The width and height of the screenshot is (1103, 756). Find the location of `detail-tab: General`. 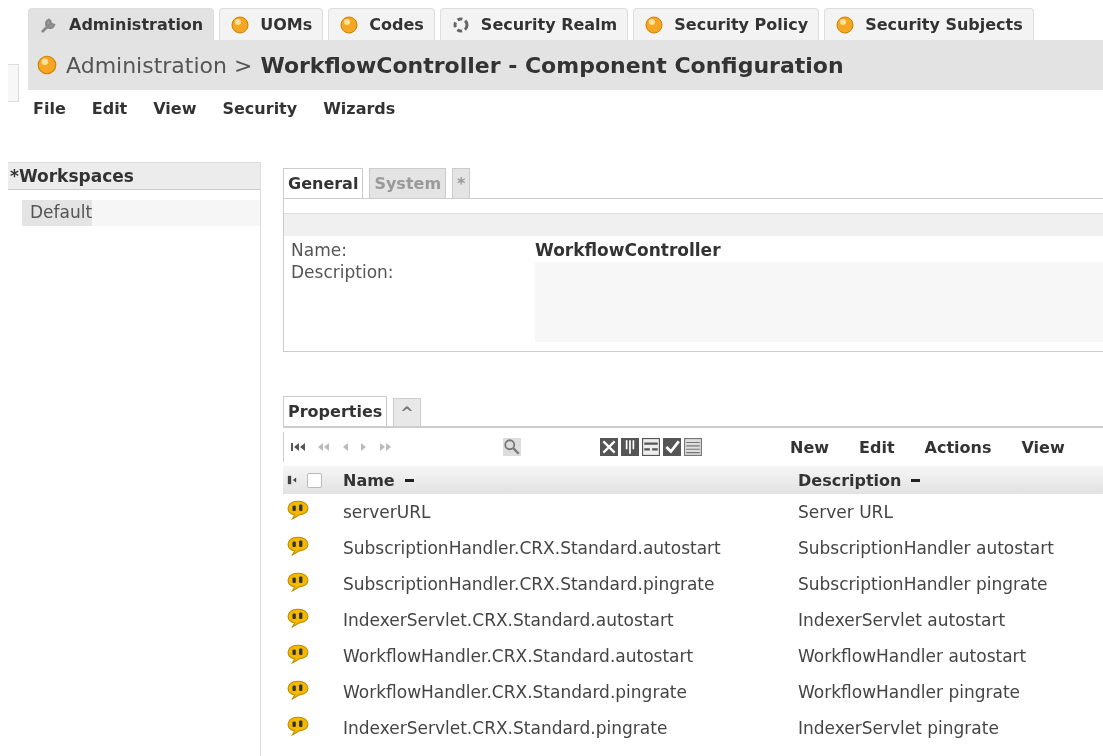

detail-tab: General is located at coordinates (323, 183).